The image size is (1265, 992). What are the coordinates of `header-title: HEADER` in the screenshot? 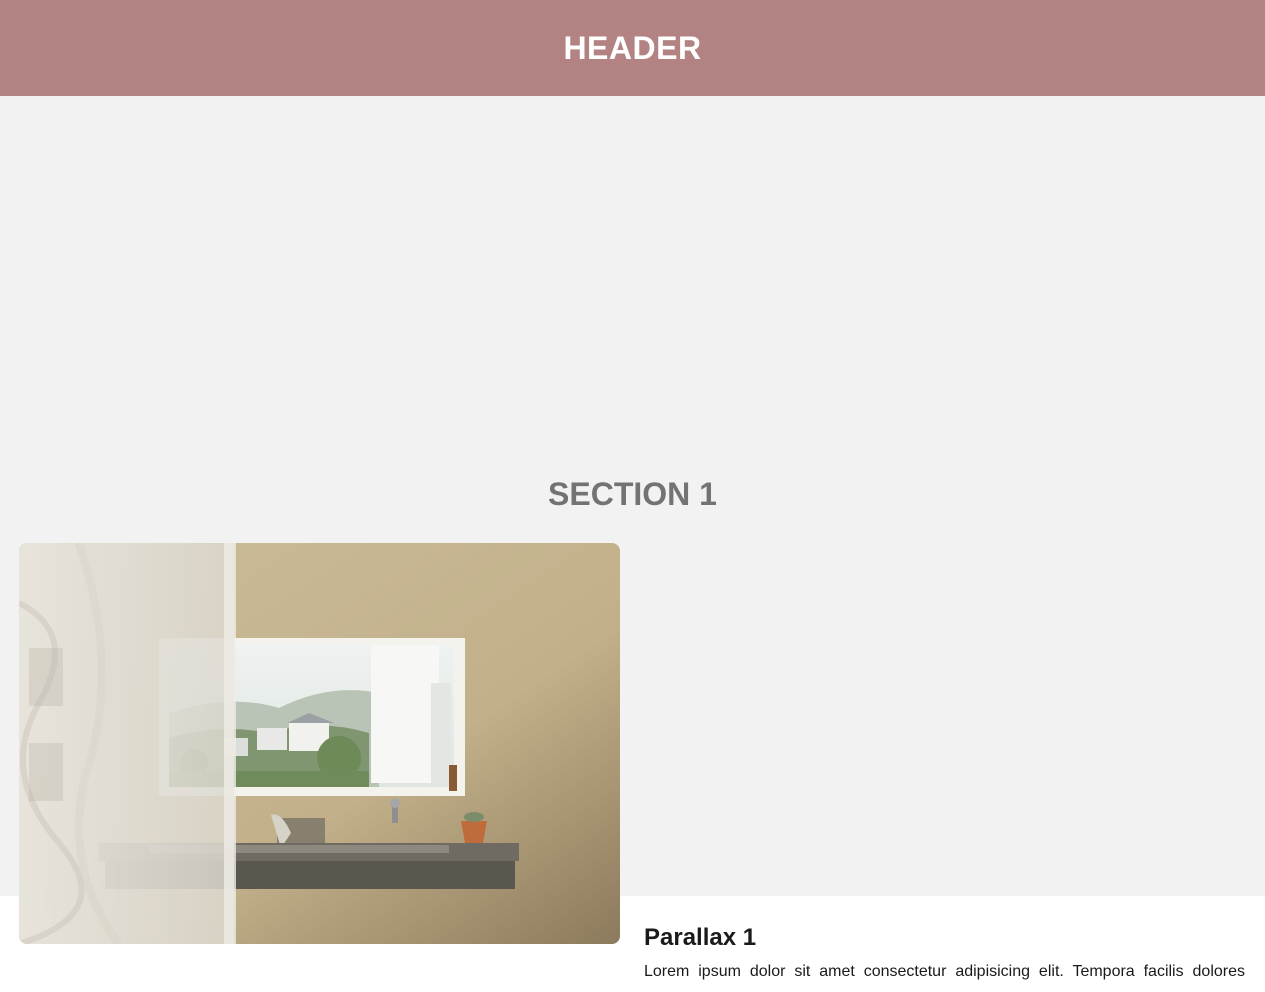 It's located at (632, 47).